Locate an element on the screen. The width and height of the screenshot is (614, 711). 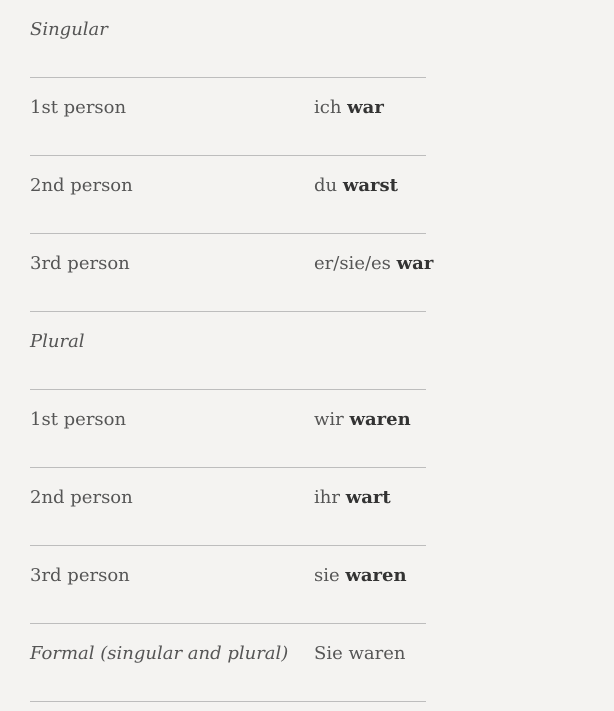
conjugated-form: ihr wart is located at coordinates (352, 498).